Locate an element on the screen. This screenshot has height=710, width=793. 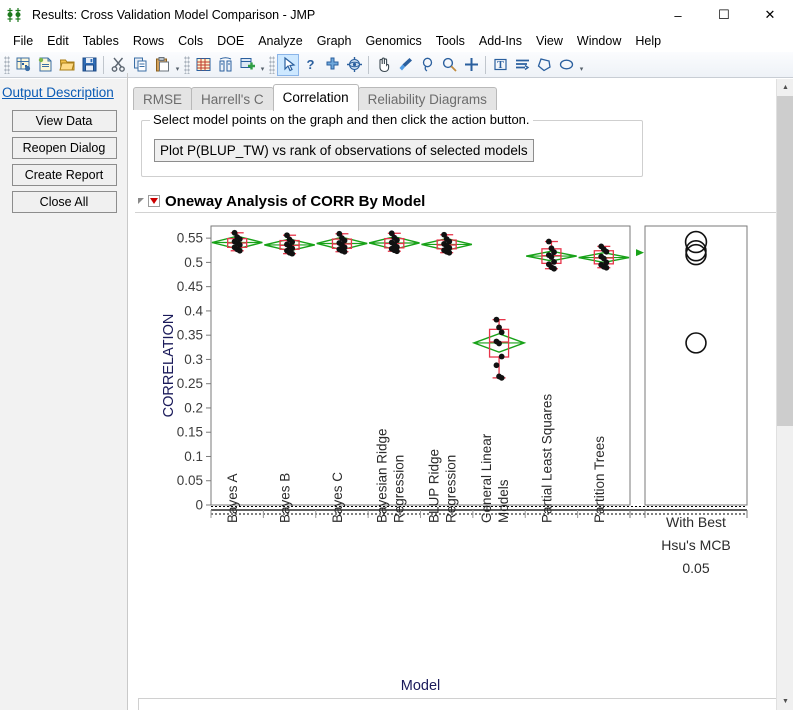
toolbar: ▾ ▾ ? T ▾ is located at coordinates (396, 65).